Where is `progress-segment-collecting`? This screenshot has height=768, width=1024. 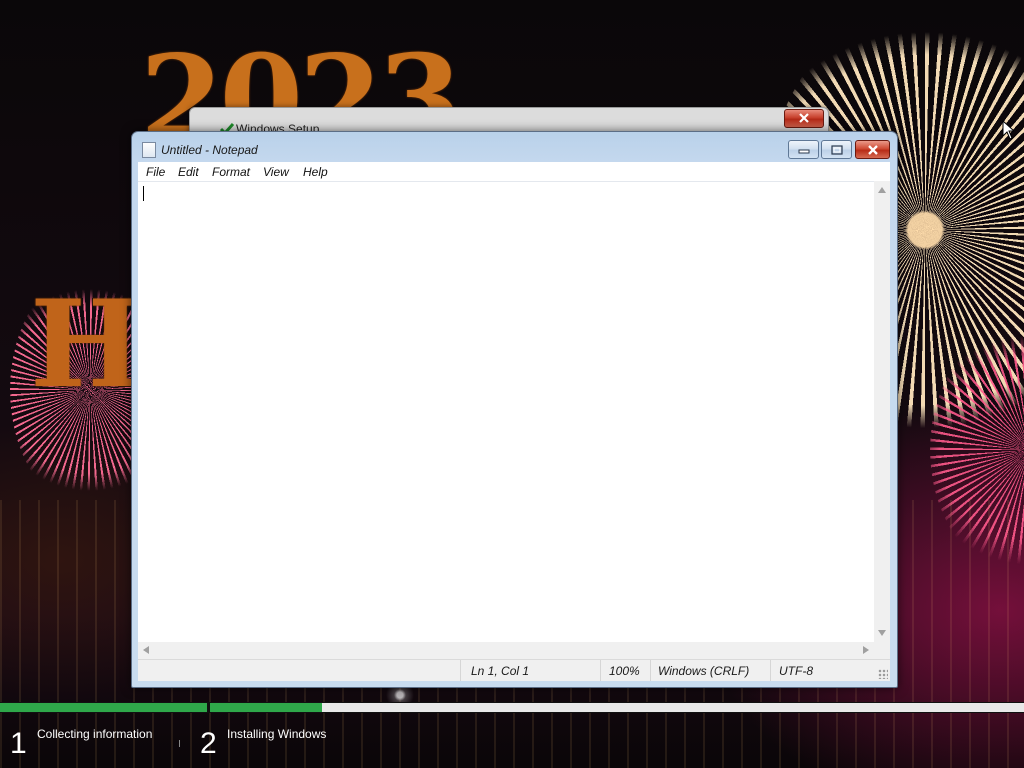 progress-segment-collecting is located at coordinates (103, 707).